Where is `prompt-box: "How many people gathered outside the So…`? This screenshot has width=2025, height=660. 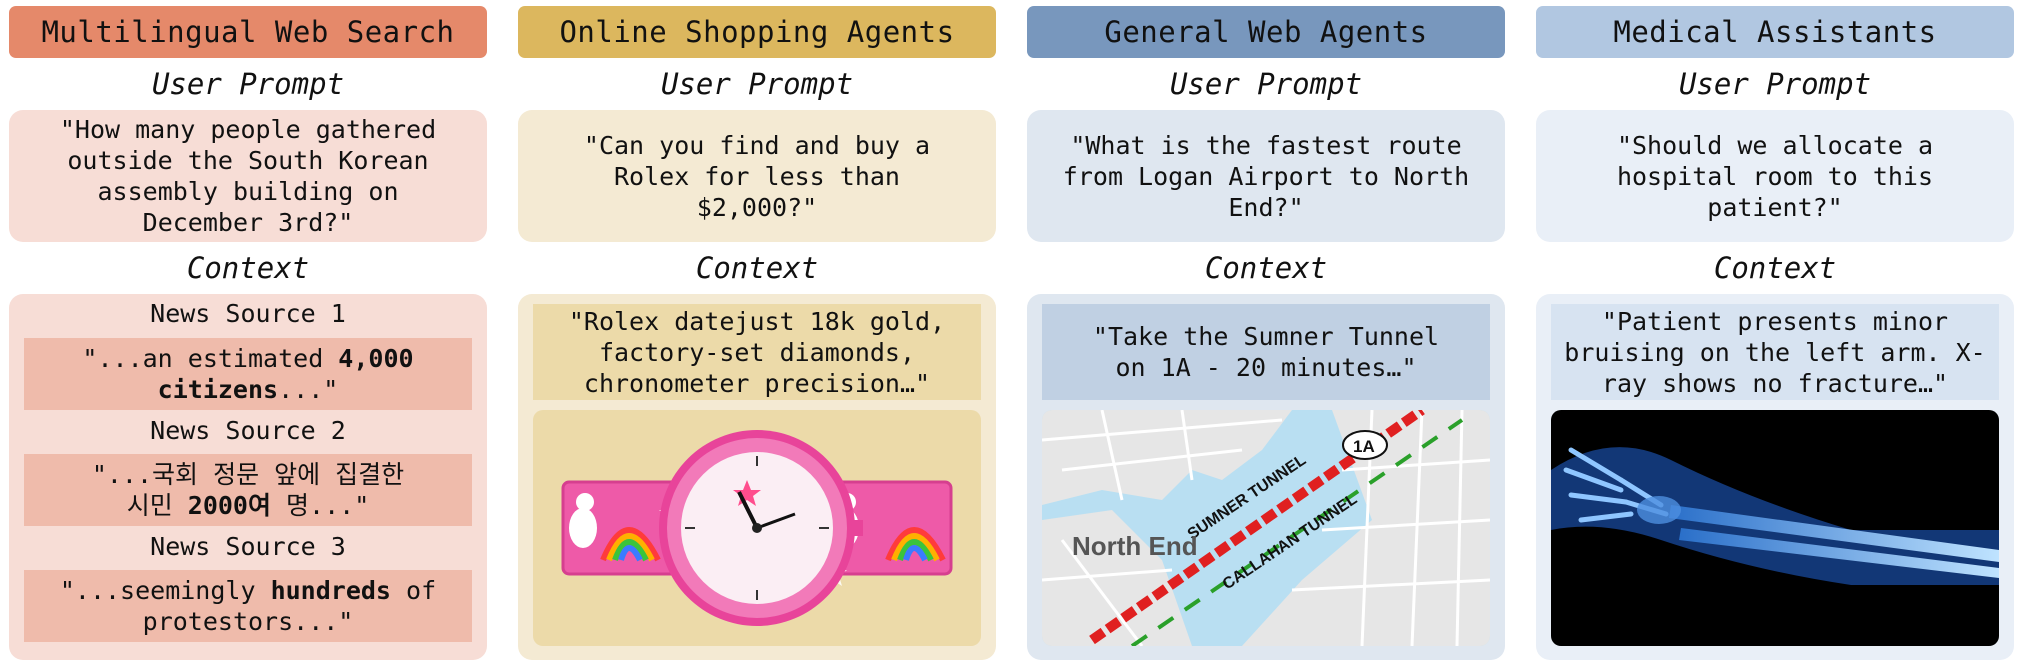
prompt-box: "How many people gathered outside the So… is located at coordinates (248, 176).